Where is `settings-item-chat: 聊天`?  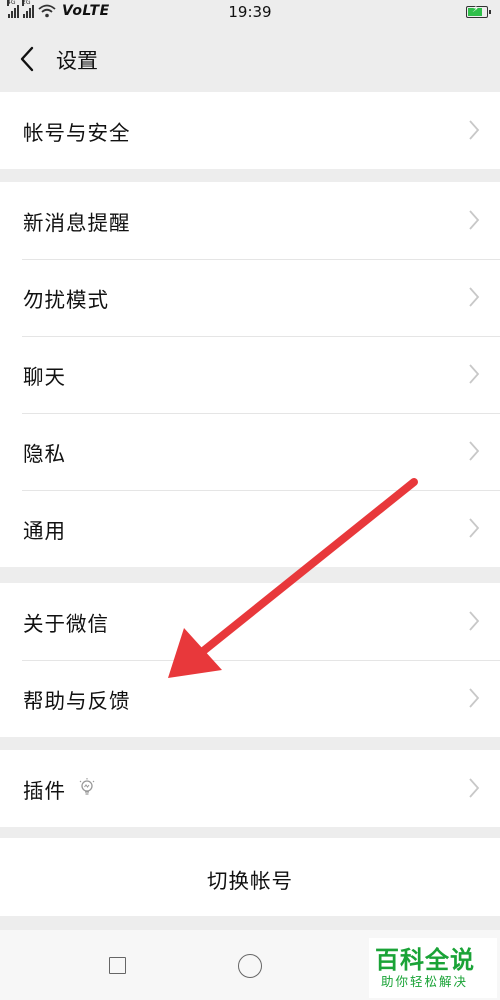 settings-item-chat: 聊天 is located at coordinates (250, 374).